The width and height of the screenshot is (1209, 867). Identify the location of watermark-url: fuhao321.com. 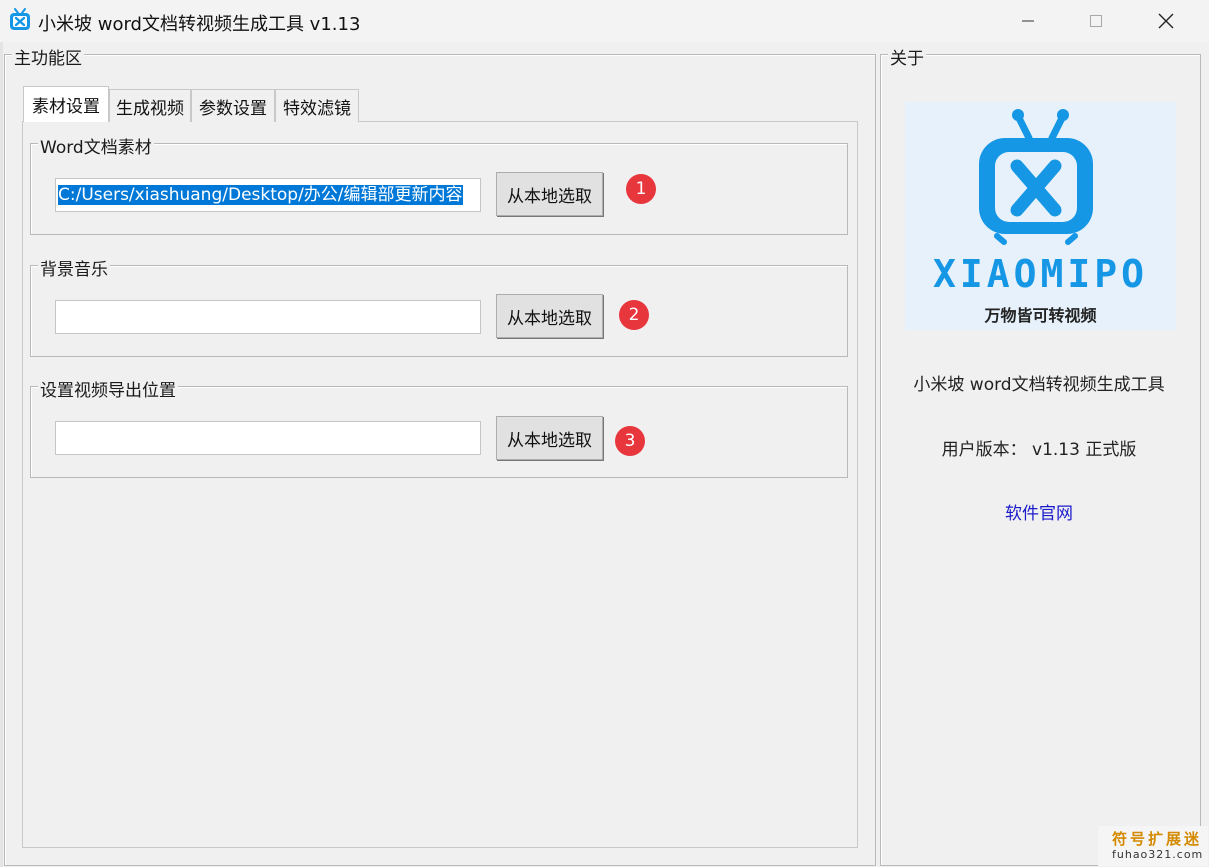
(1158, 854).